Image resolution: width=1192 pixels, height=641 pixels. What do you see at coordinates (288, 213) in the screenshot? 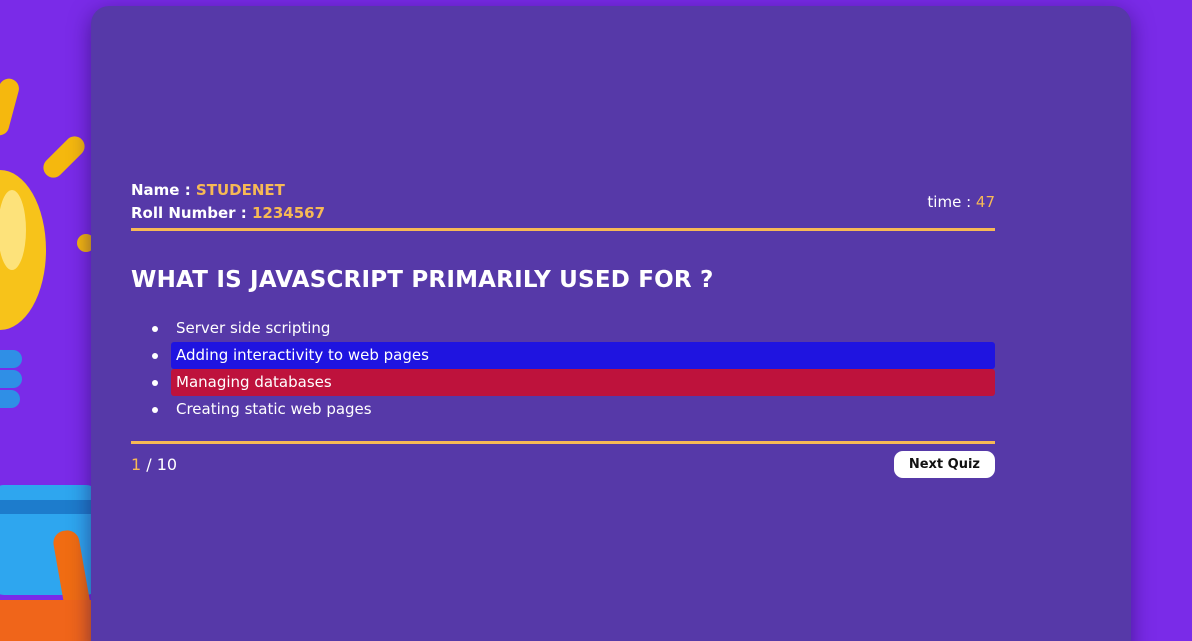
I see `roll-number-value: 1234567` at bounding box center [288, 213].